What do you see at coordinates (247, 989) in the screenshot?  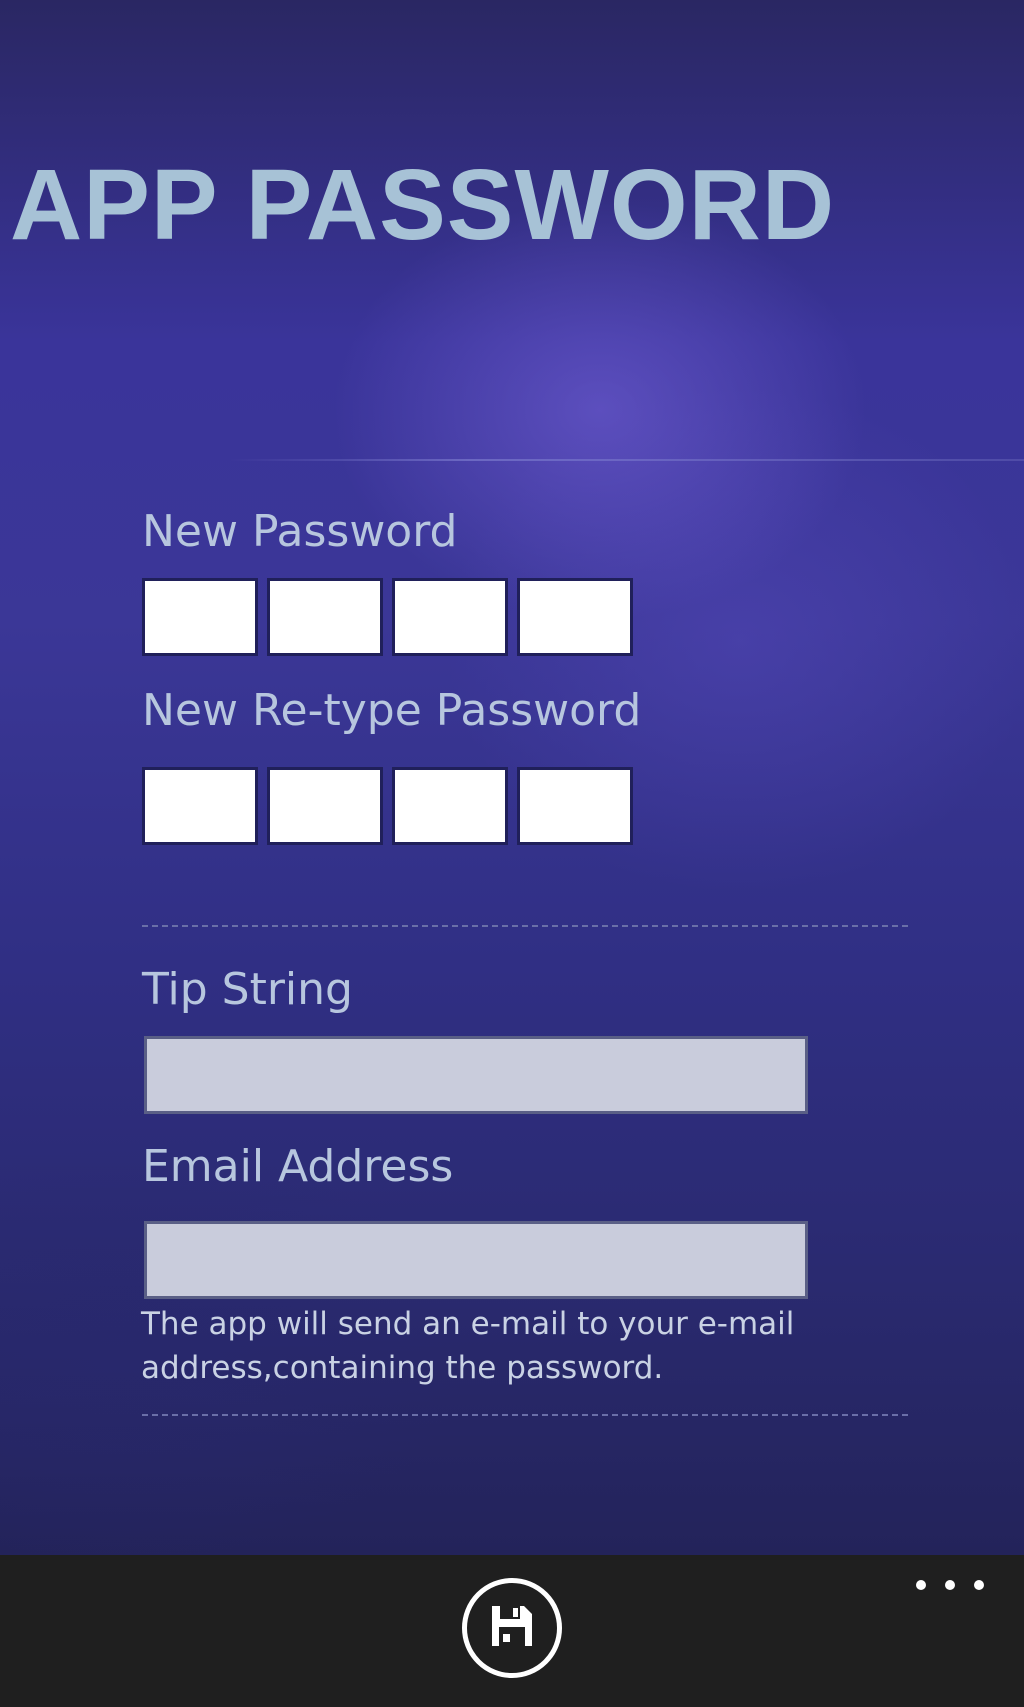 I see `tip-string-label: Tip String` at bounding box center [247, 989].